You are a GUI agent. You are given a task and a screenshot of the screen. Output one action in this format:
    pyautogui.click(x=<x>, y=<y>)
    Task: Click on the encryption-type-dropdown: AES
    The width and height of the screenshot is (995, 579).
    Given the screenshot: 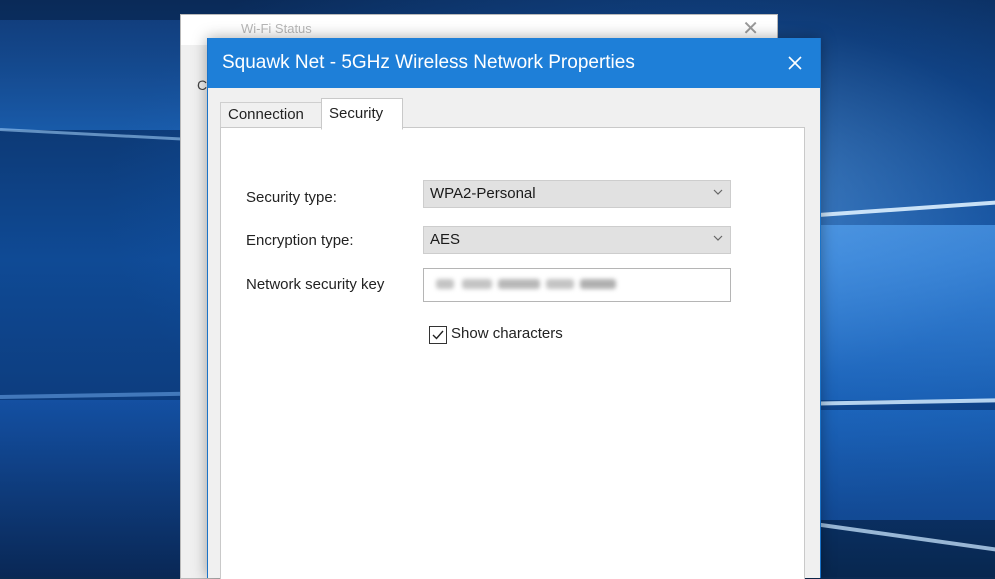 What is the action you would take?
    pyautogui.click(x=577, y=240)
    